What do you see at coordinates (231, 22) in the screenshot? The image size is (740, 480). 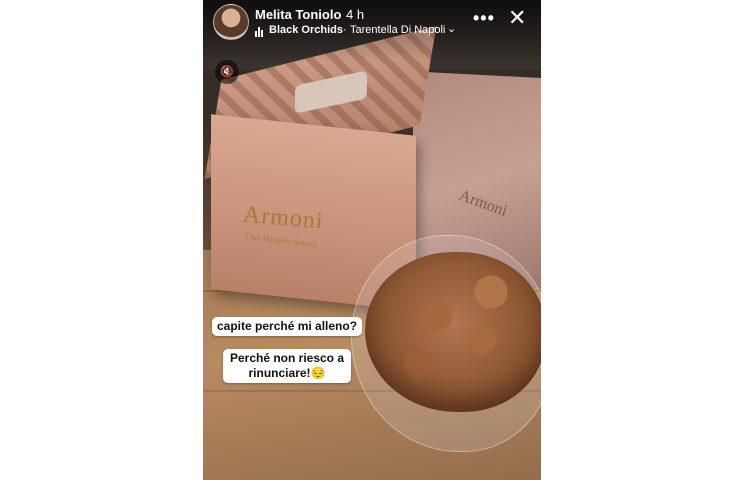 I see `avatar` at bounding box center [231, 22].